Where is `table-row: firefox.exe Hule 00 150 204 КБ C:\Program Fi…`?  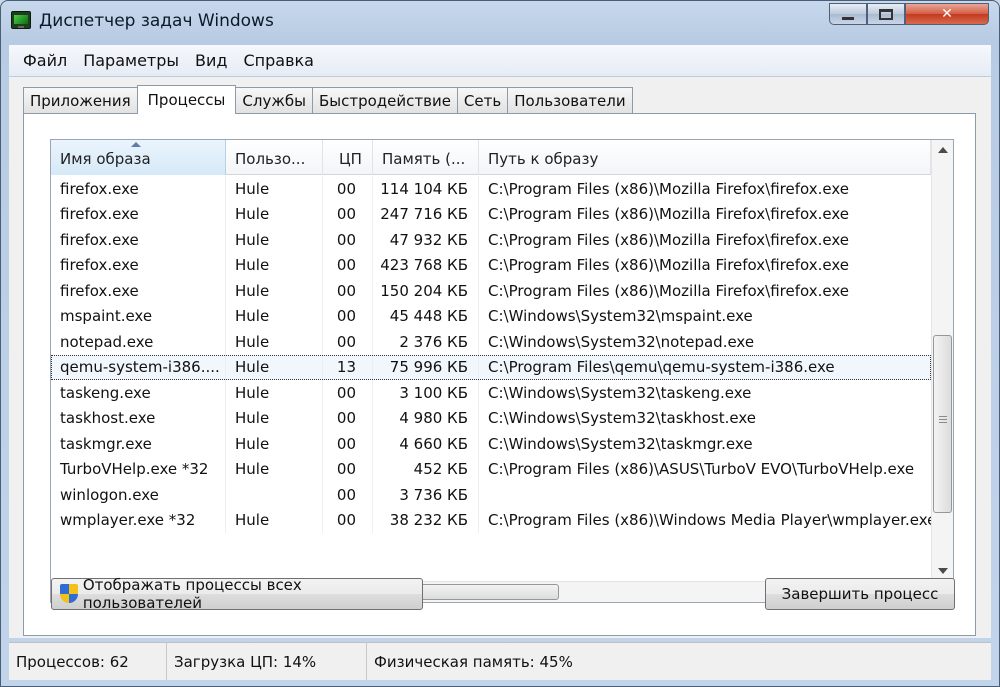
table-row: firefox.exe Hule 00 150 204 КБ C:\Program Fi… is located at coordinates (491, 291).